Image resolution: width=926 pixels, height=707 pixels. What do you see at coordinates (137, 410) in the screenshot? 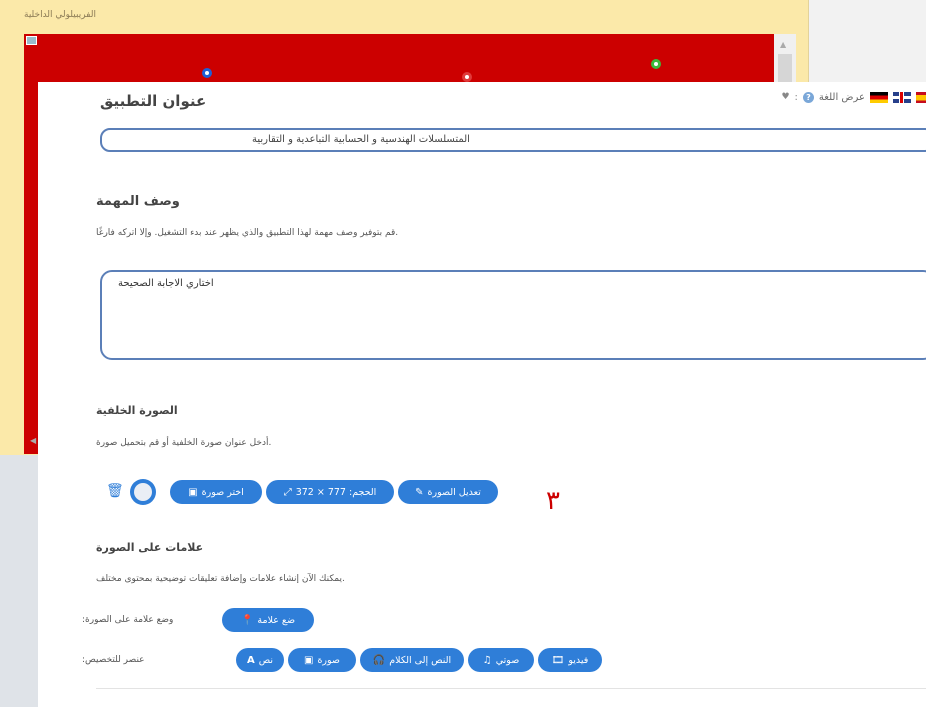
I see `background-image-heading: الصورة الخلفية` at bounding box center [137, 410].